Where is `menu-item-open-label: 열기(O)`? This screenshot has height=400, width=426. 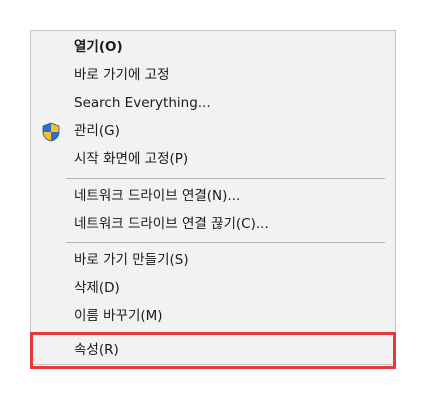
menu-item-open-label: 열기(O) is located at coordinates (98, 47).